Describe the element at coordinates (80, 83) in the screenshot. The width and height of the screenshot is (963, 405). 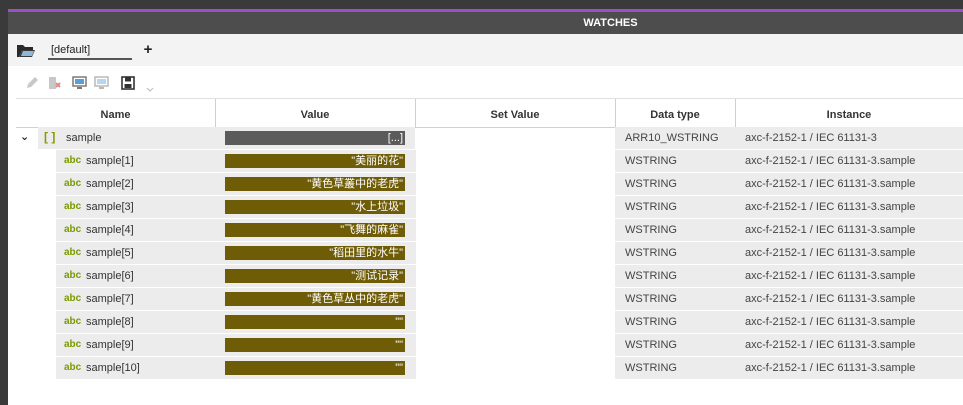
I see `monitor-import-icon` at that location.